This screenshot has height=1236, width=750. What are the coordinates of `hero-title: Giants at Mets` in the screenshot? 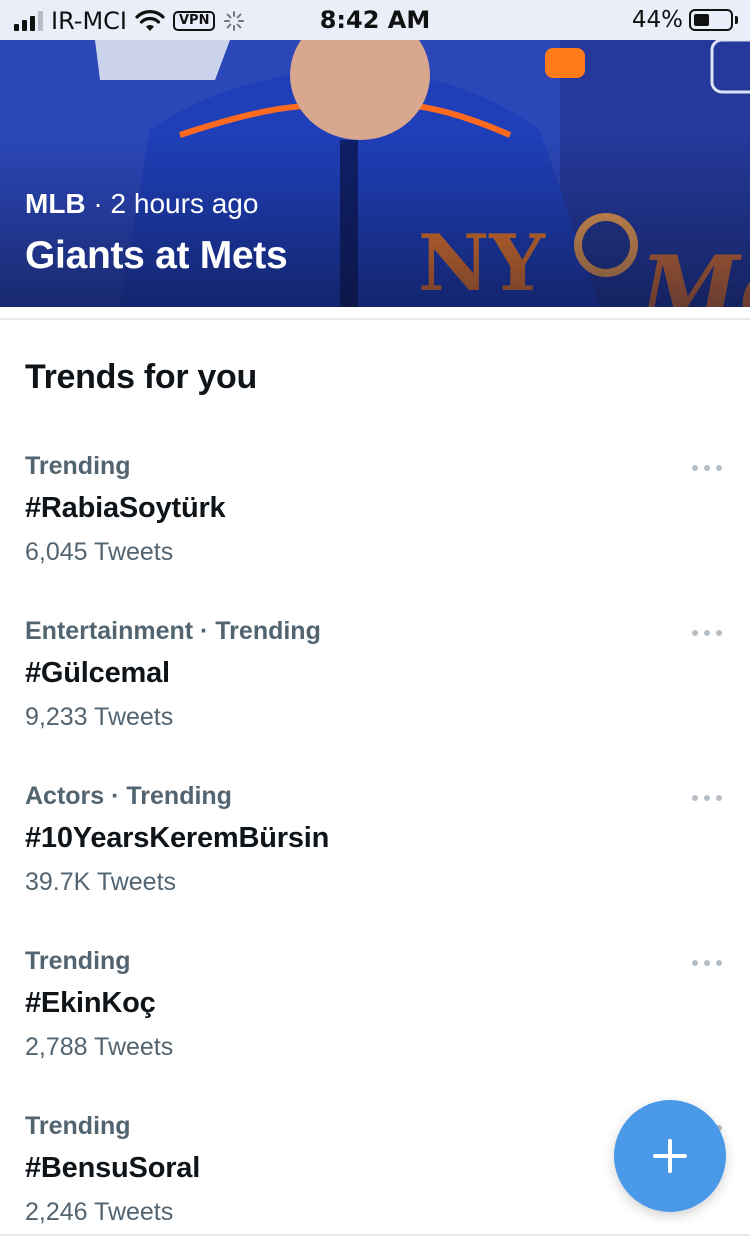 It's located at (156, 255).